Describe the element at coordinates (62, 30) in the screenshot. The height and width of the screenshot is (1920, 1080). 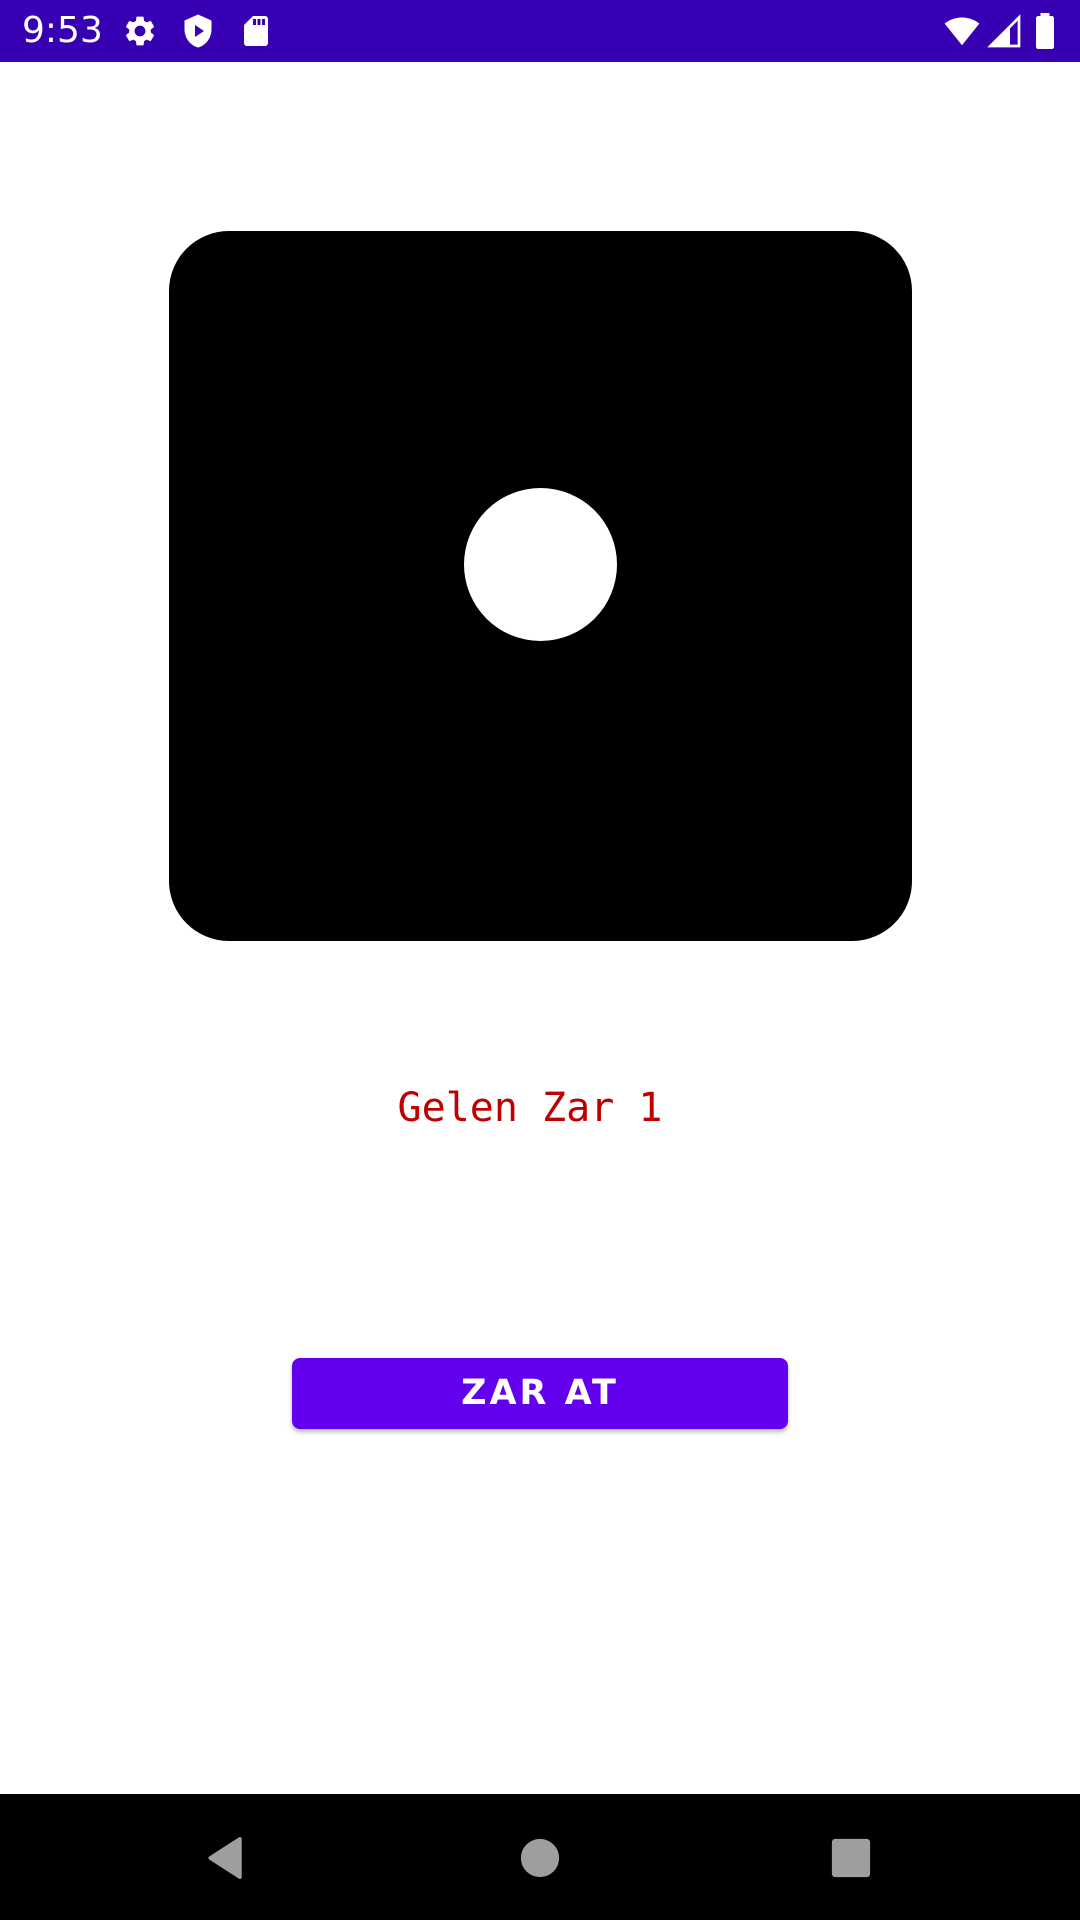
I see `status-time: 9:53` at that location.